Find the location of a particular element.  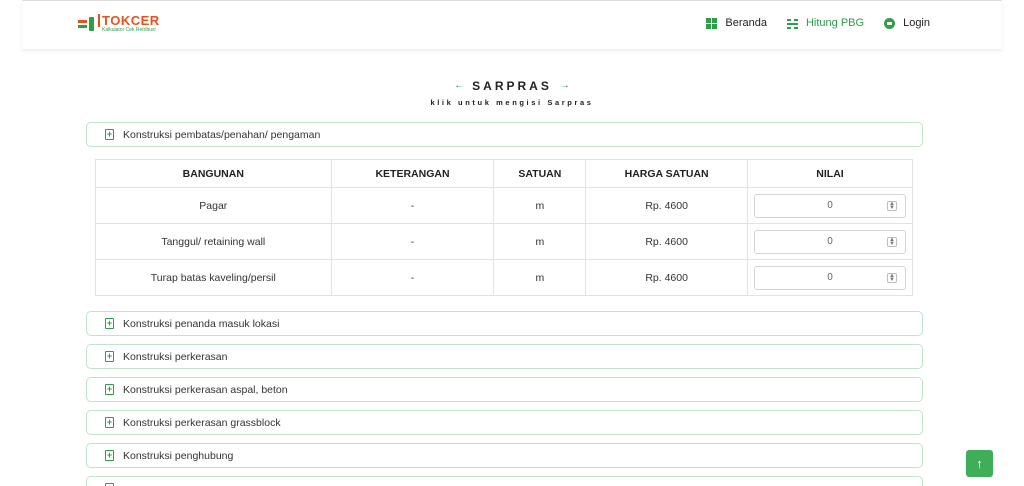

section-title: ← SARPRAS → is located at coordinates (512, 86).